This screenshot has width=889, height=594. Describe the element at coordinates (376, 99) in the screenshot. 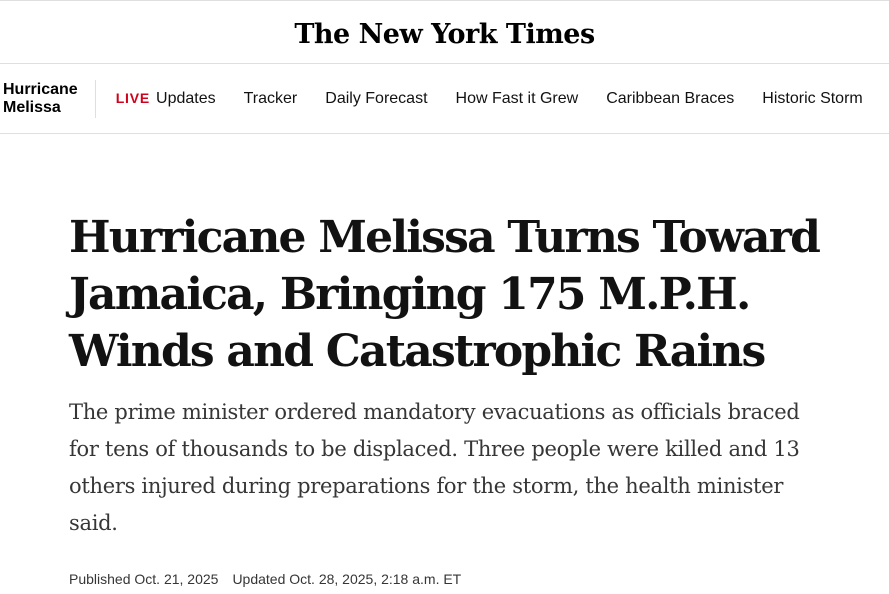

I see `nav-item-daily-forecast: Daily Forecast` at that location.